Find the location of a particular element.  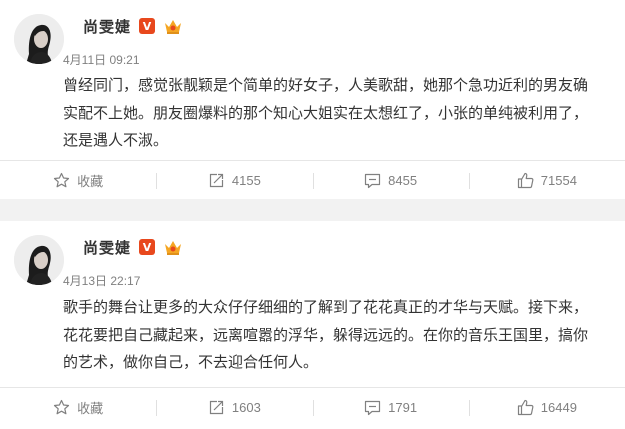

post-time: 4月13日 22:17 is located at coordinates (101, 280).